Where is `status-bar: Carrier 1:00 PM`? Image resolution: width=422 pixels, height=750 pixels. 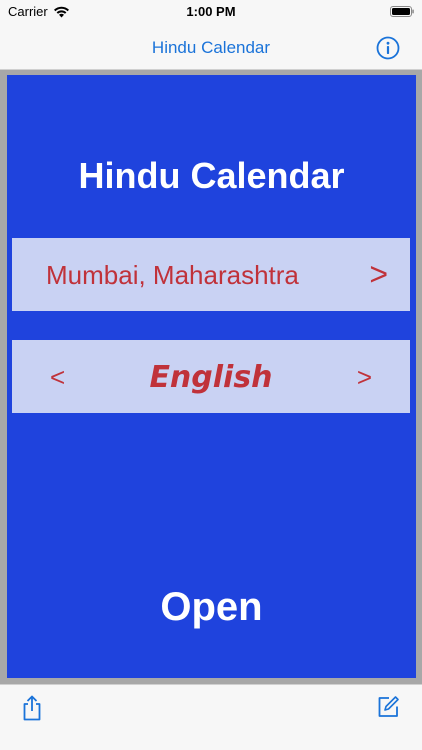
status-bar: Carrier 1:00 PM is located at coordinates (211, 12).